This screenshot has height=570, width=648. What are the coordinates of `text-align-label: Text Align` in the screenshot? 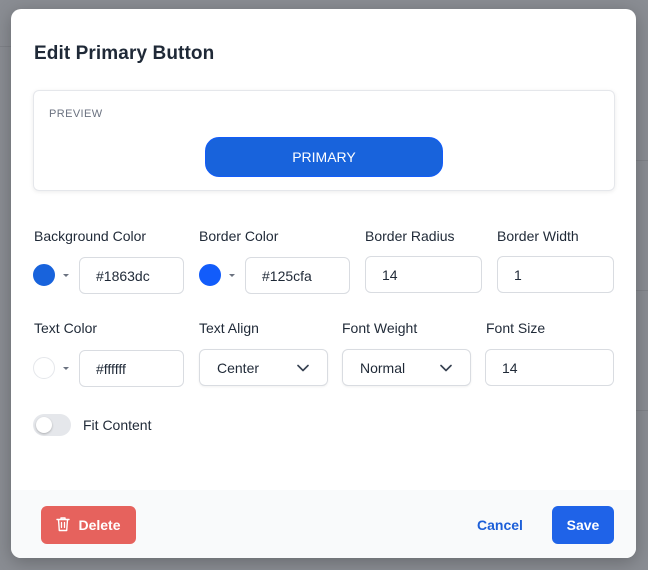 It's located at (229, 328).